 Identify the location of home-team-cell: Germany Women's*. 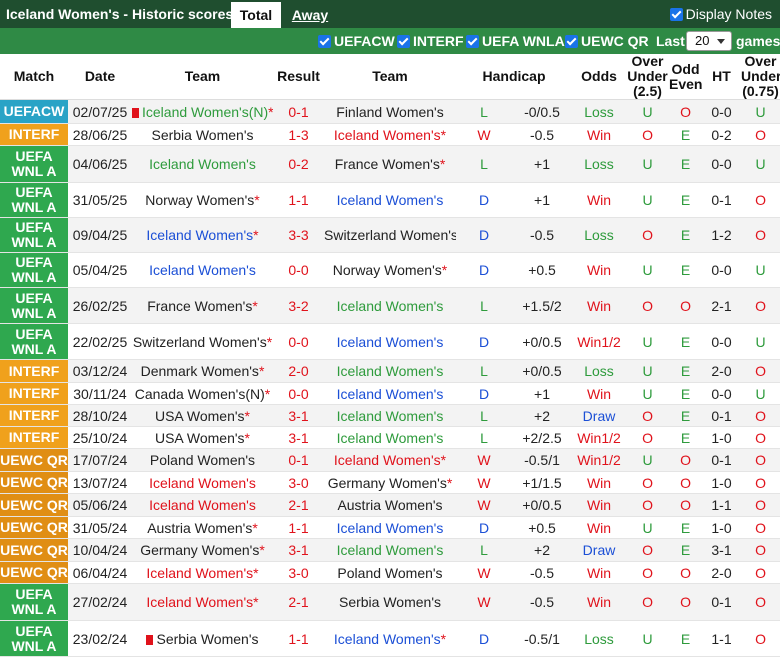
(202, 550).